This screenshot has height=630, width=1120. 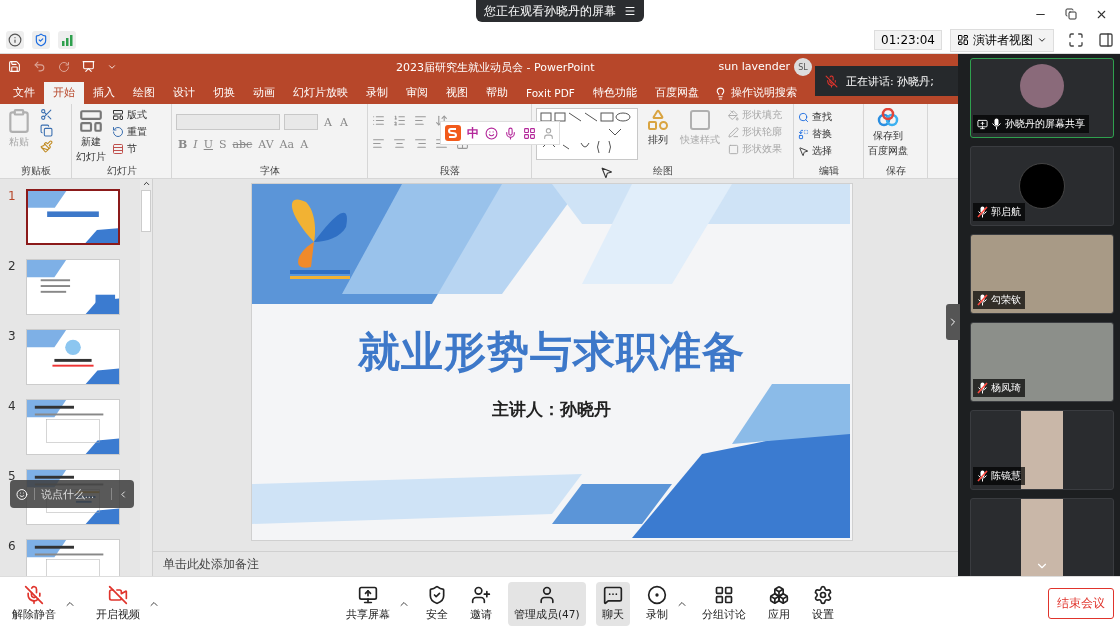 I want to click on ribbon-tab: 帮助, so click(x=497, y=93).